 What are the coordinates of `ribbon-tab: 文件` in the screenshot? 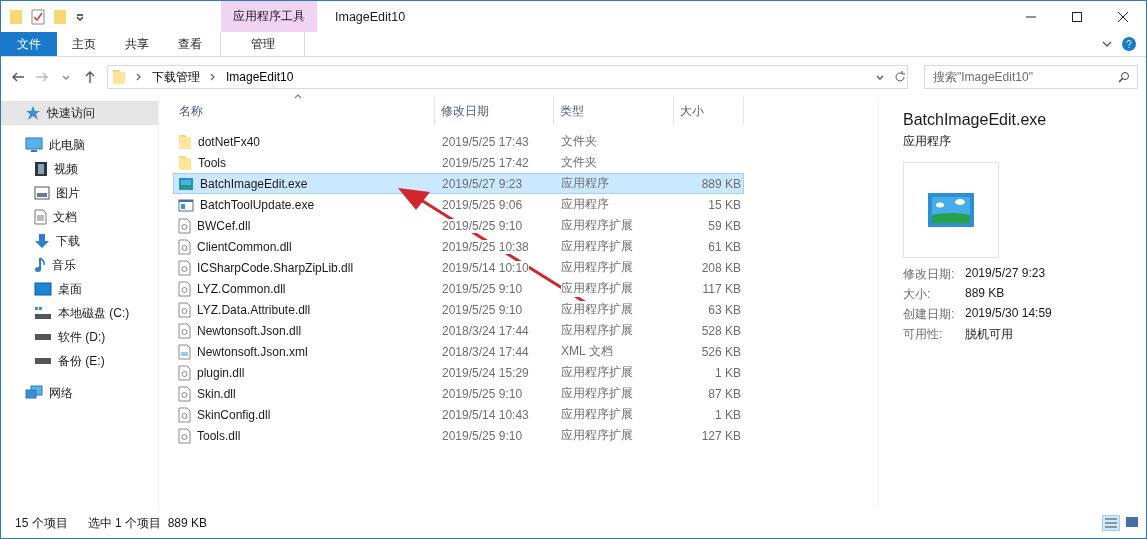 It's located at (29, 44).